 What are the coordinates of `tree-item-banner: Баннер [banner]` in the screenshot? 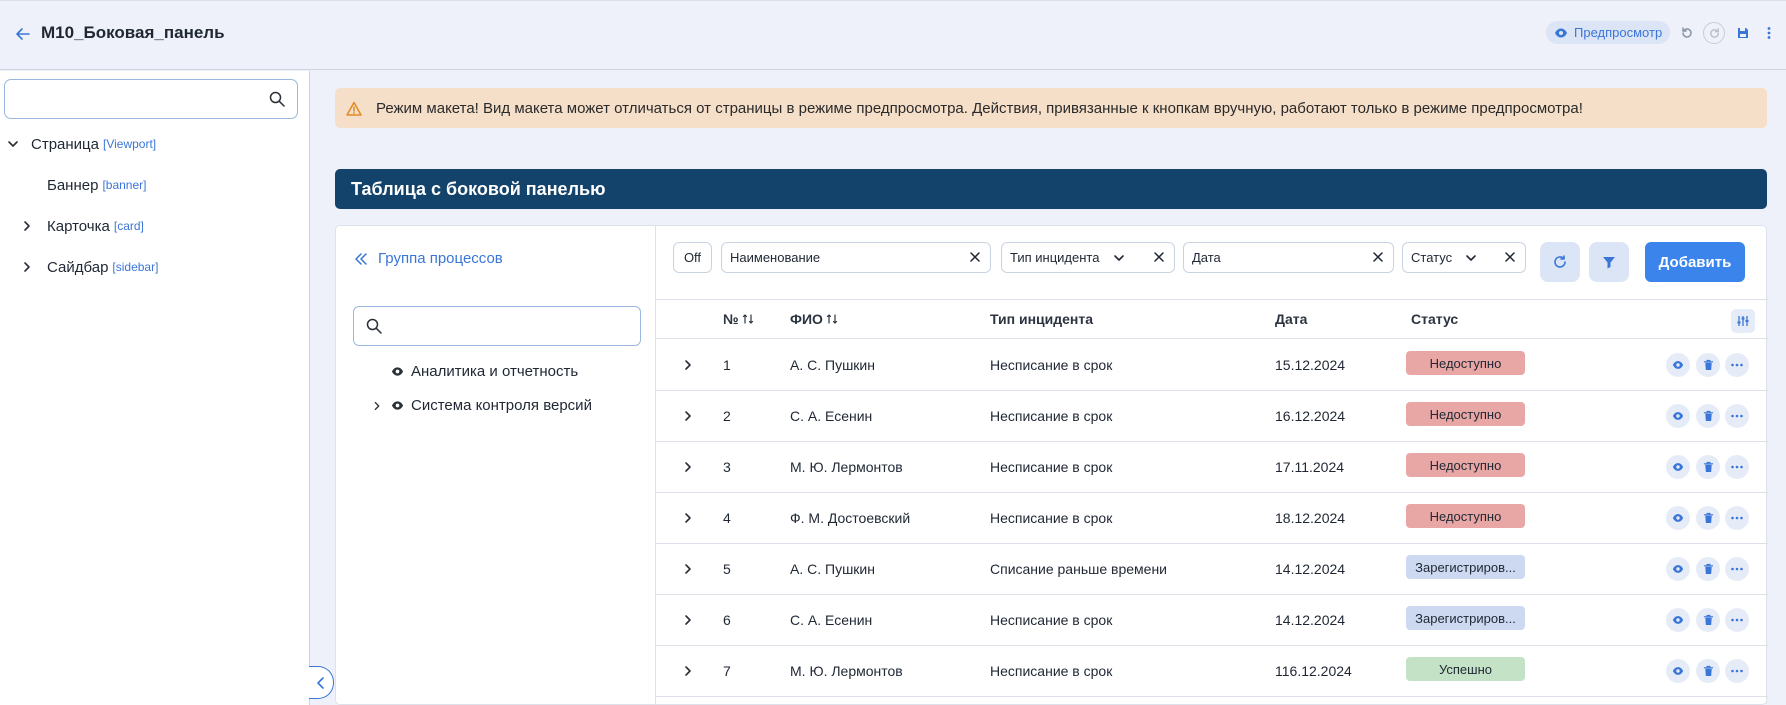 It's located at (97, 185).